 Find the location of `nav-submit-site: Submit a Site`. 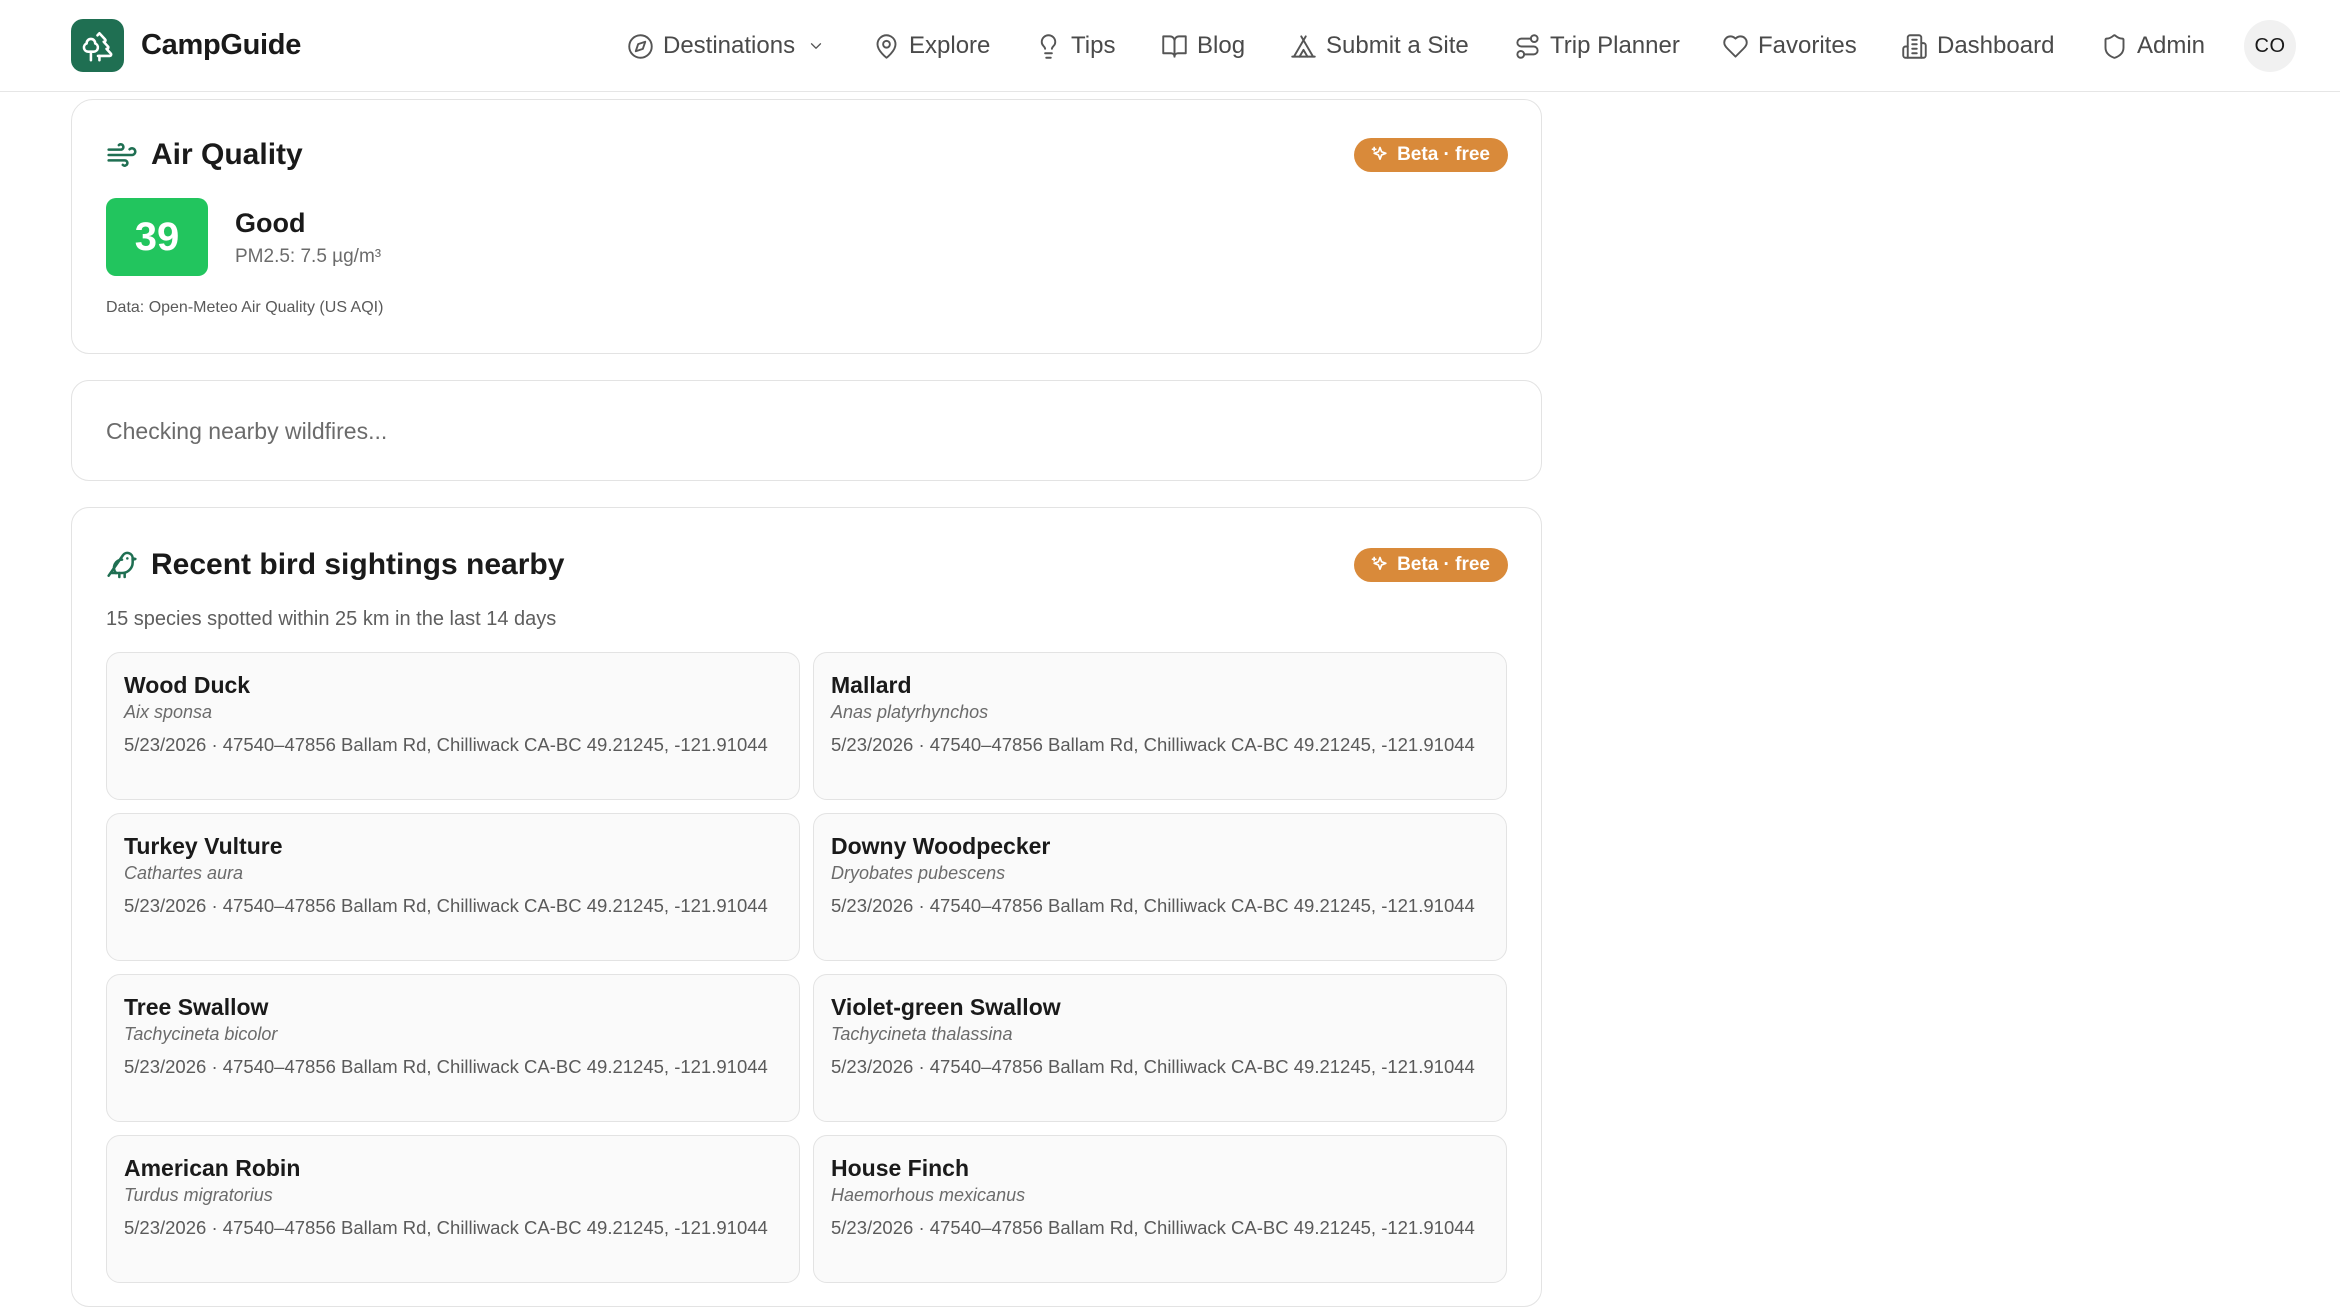

nav-submit-site: Submit a Site is located at coordinates (1379, 46).